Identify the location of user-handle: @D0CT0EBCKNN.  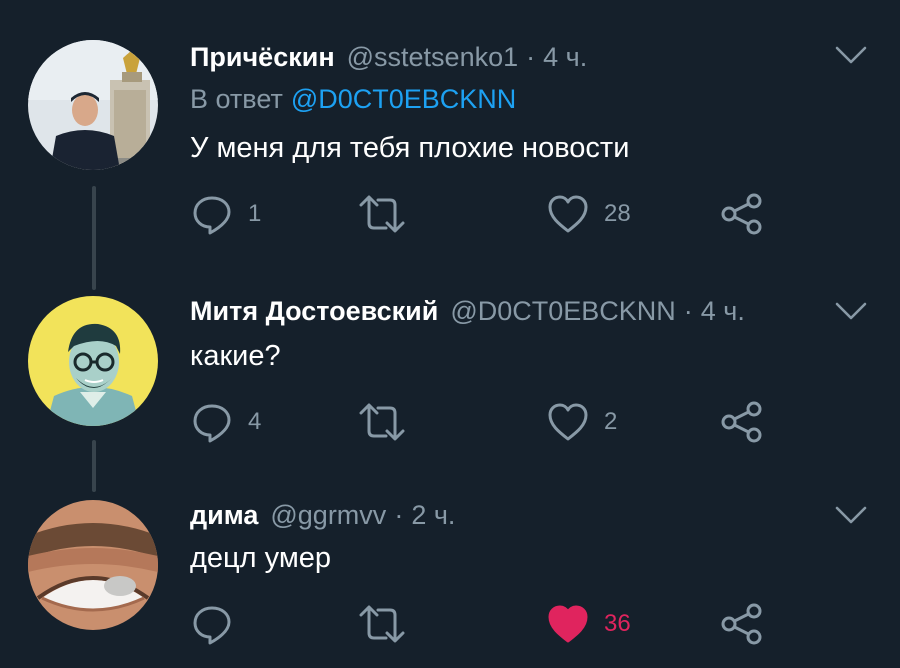
(562, 311).